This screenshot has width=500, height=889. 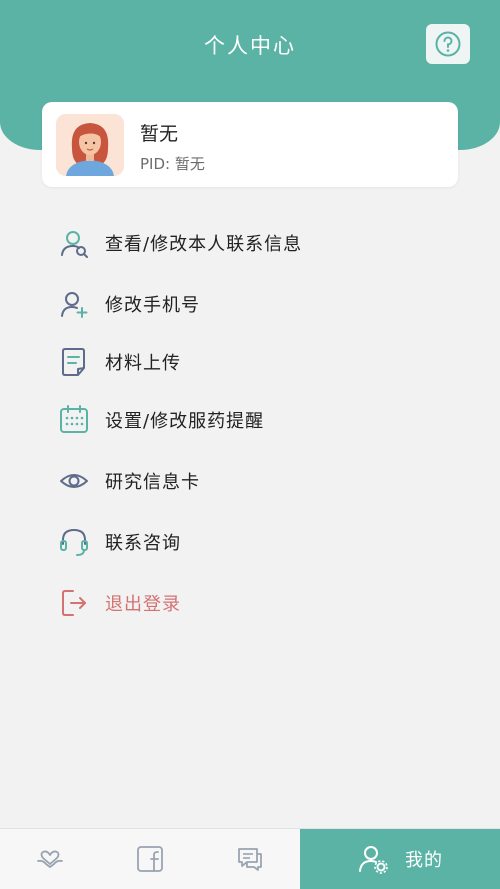 I want to click on menu-item-change-phone: 修改手机号, so click(x=258, y=304).